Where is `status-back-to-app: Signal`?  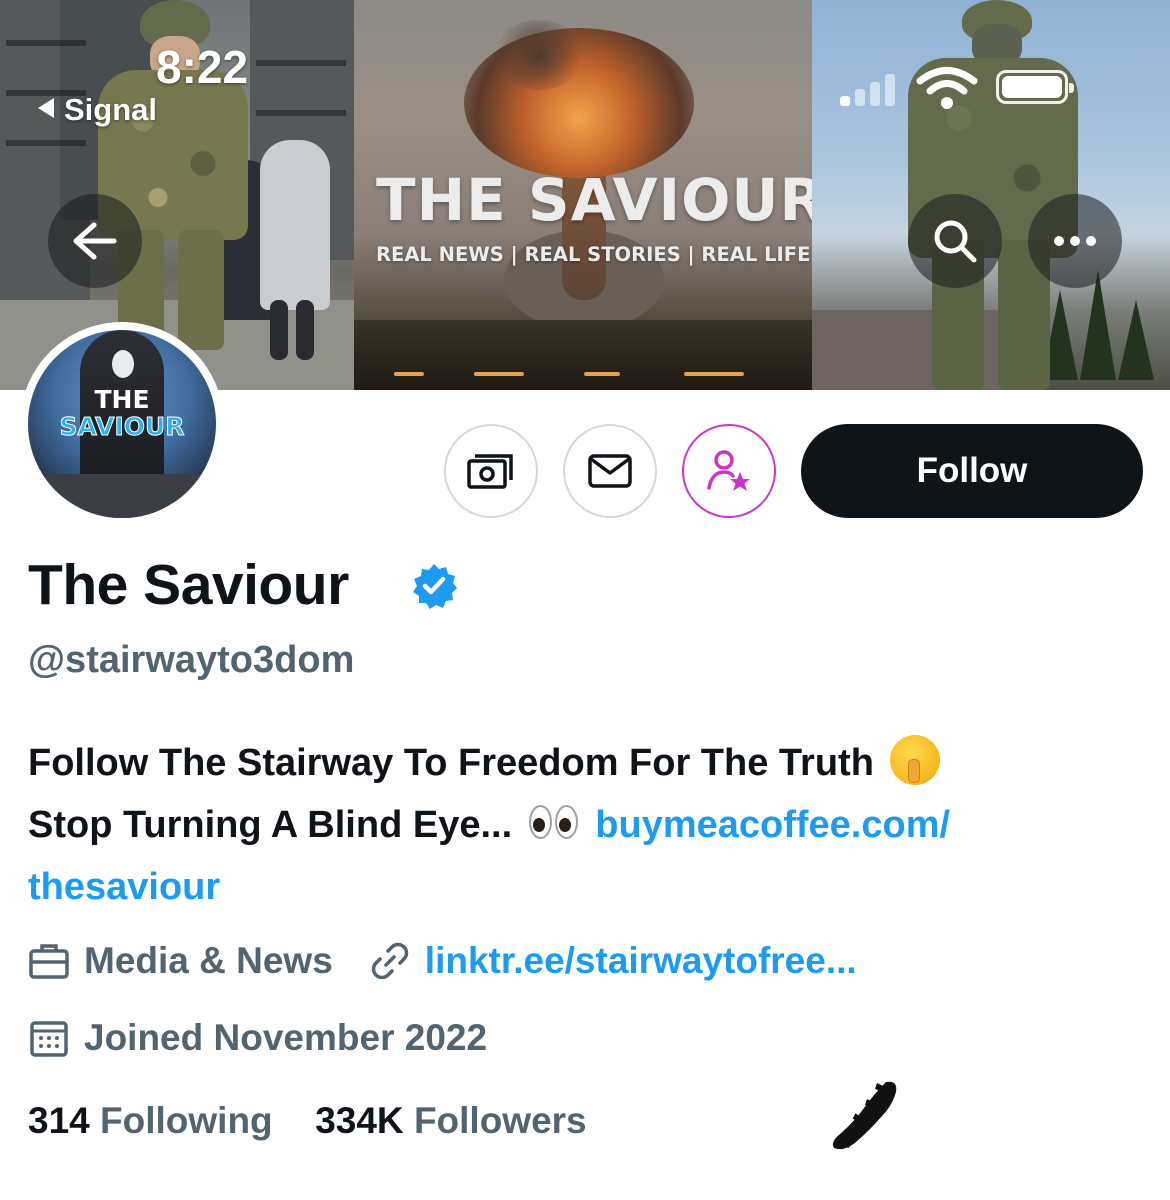 status-back-to-app: Signal is located at coordinates (97, 110).